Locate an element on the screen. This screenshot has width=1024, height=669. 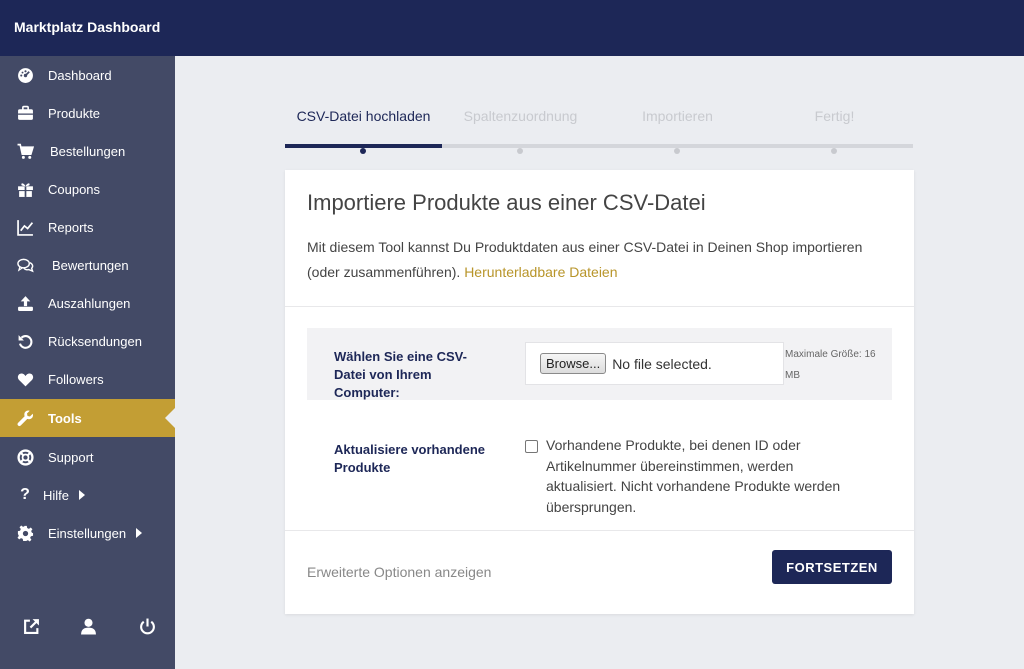
sidebar-item-einstellungen: Einstellungen is located at coordinates (87, 533).